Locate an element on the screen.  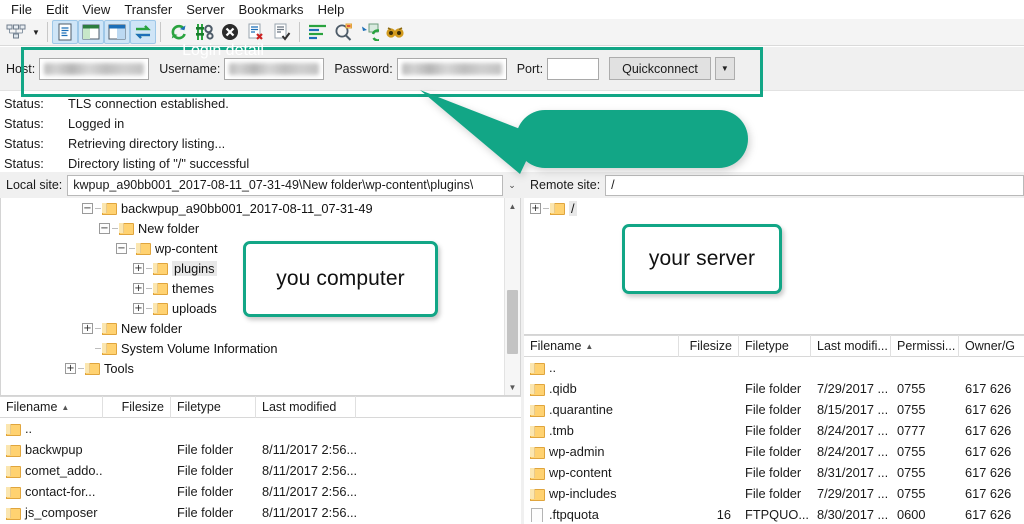
quickconnect-button: Quickconnect is located at coordinates (660, 68).